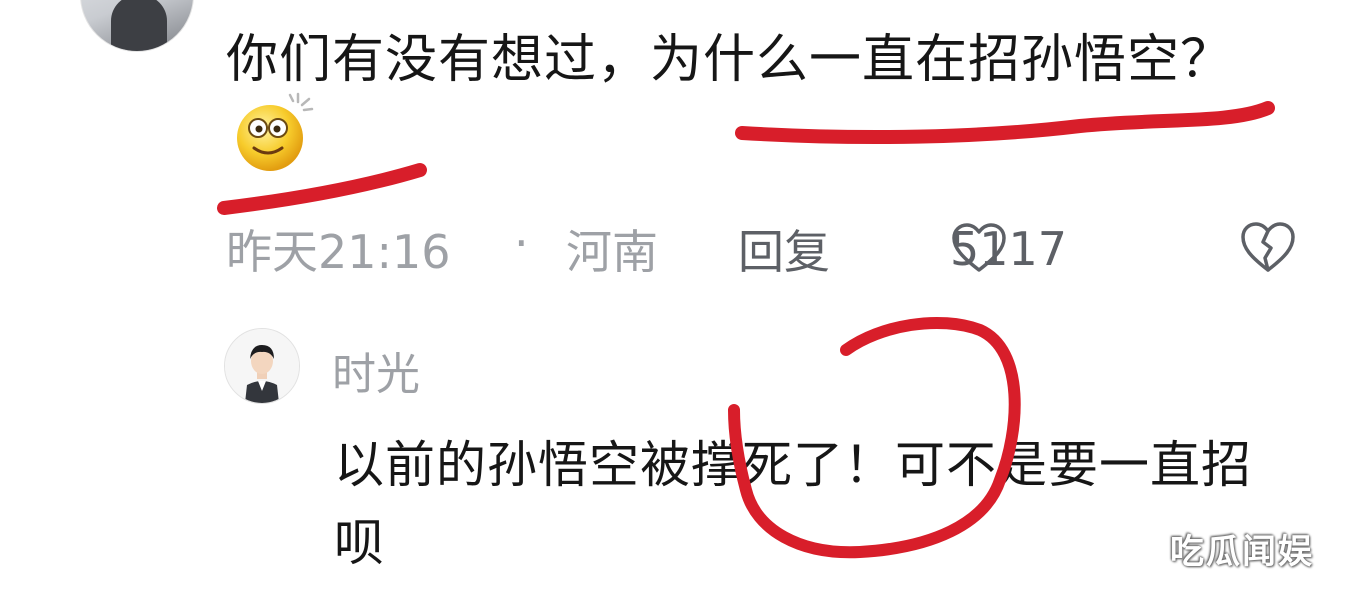 The image size is (1358, 597). Describe the element at coordinates (1268, 252) in the screenshot. I see `broken-heart-icon` at that location.